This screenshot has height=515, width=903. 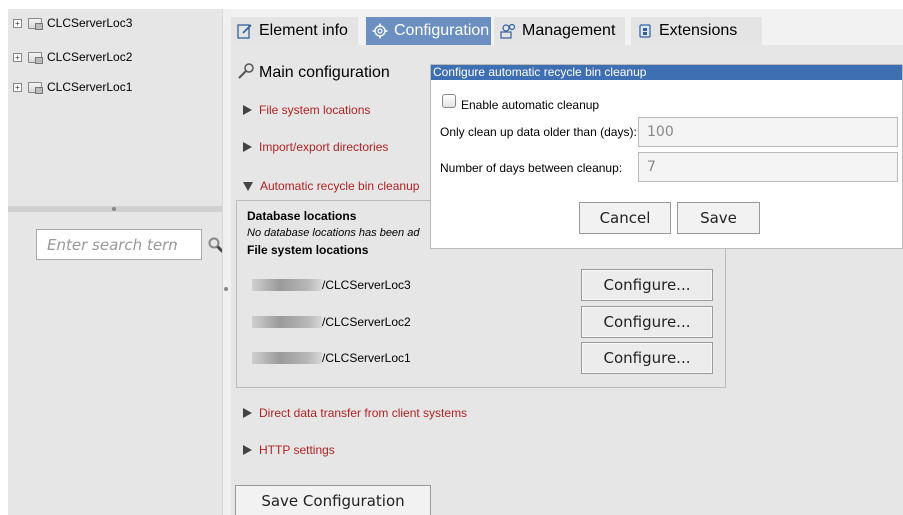 I want to click on interval-label: Number of days between cleanup:, so click(x=531, y=168).